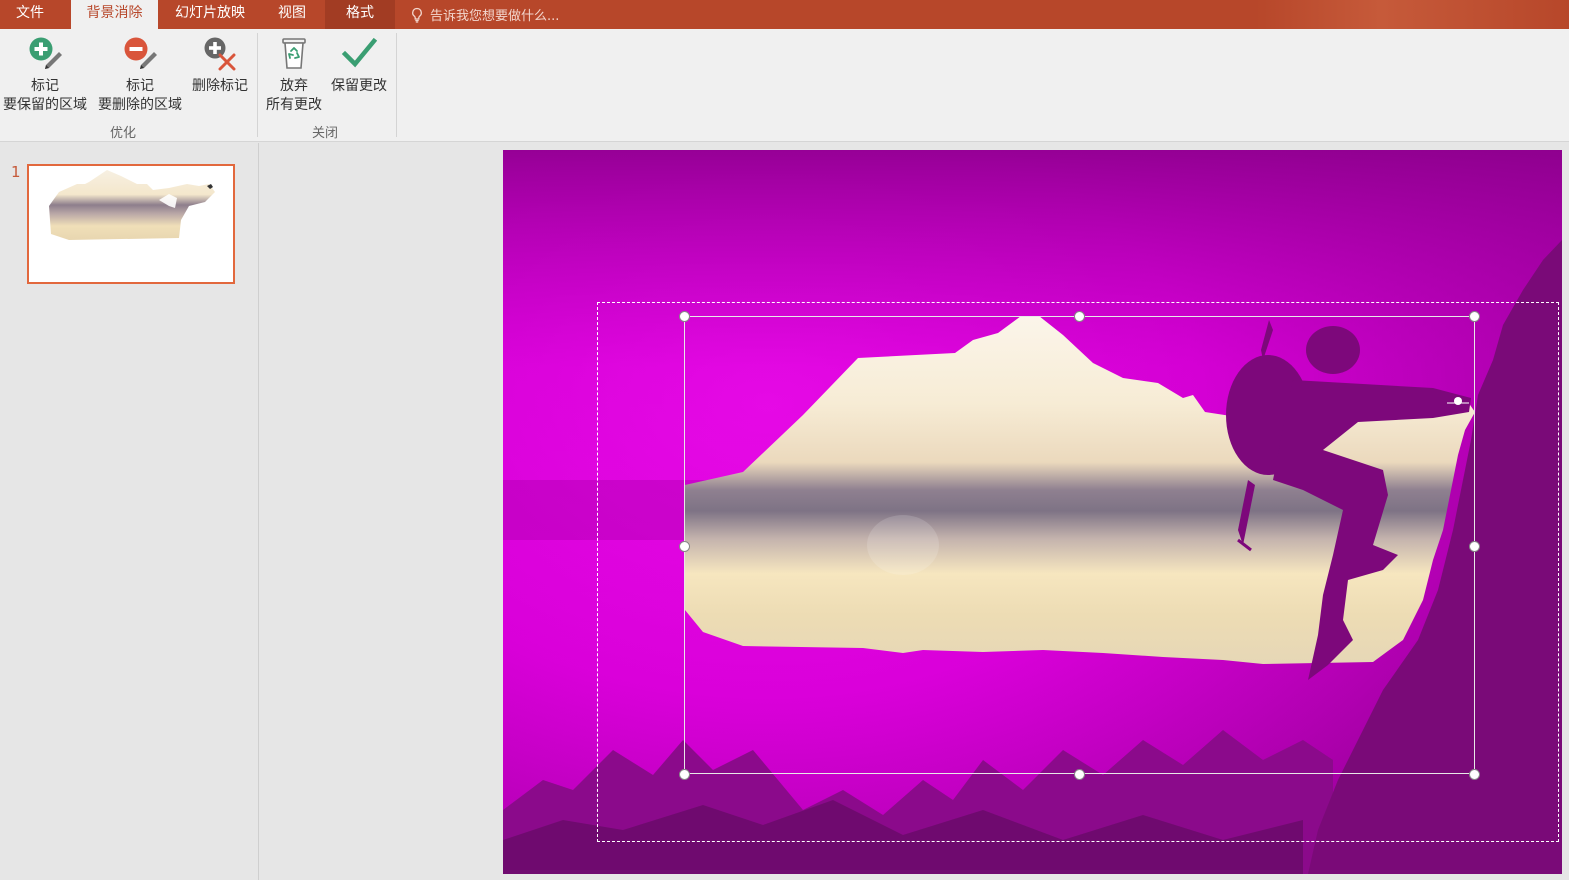  Describe the element at coordinates (129, 511) in the screenshot. I see `slide-thumbnail-pane: 1` at that location.